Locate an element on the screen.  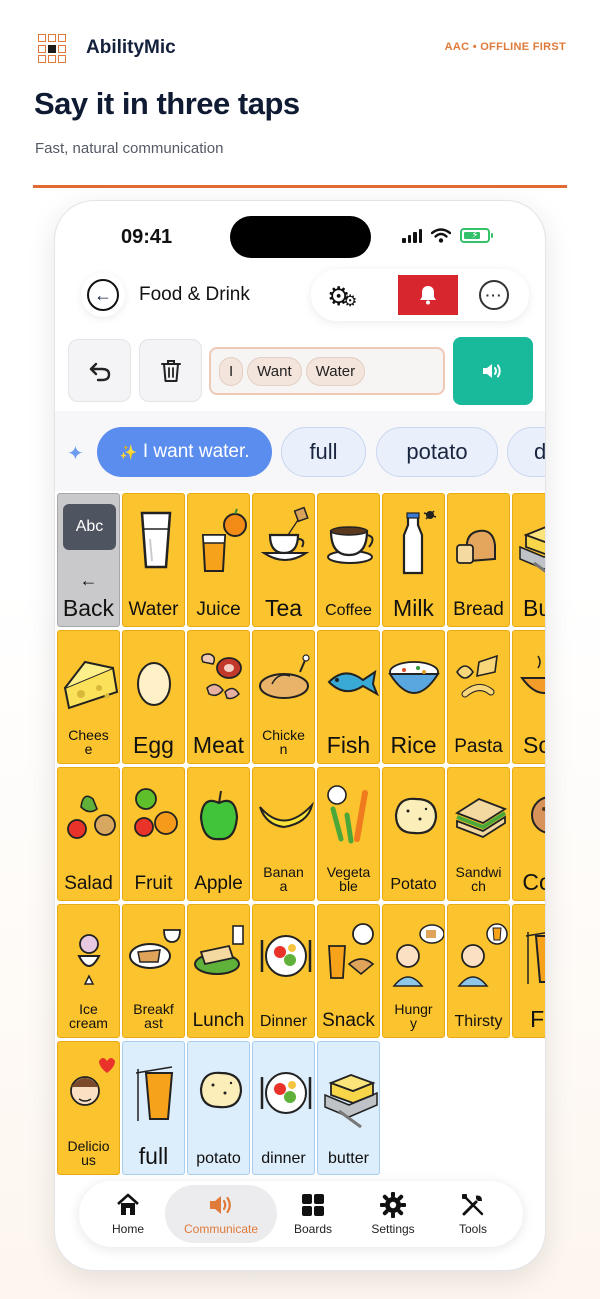
symbol-tile-butt: Butt is located at coordinates (528, 560).